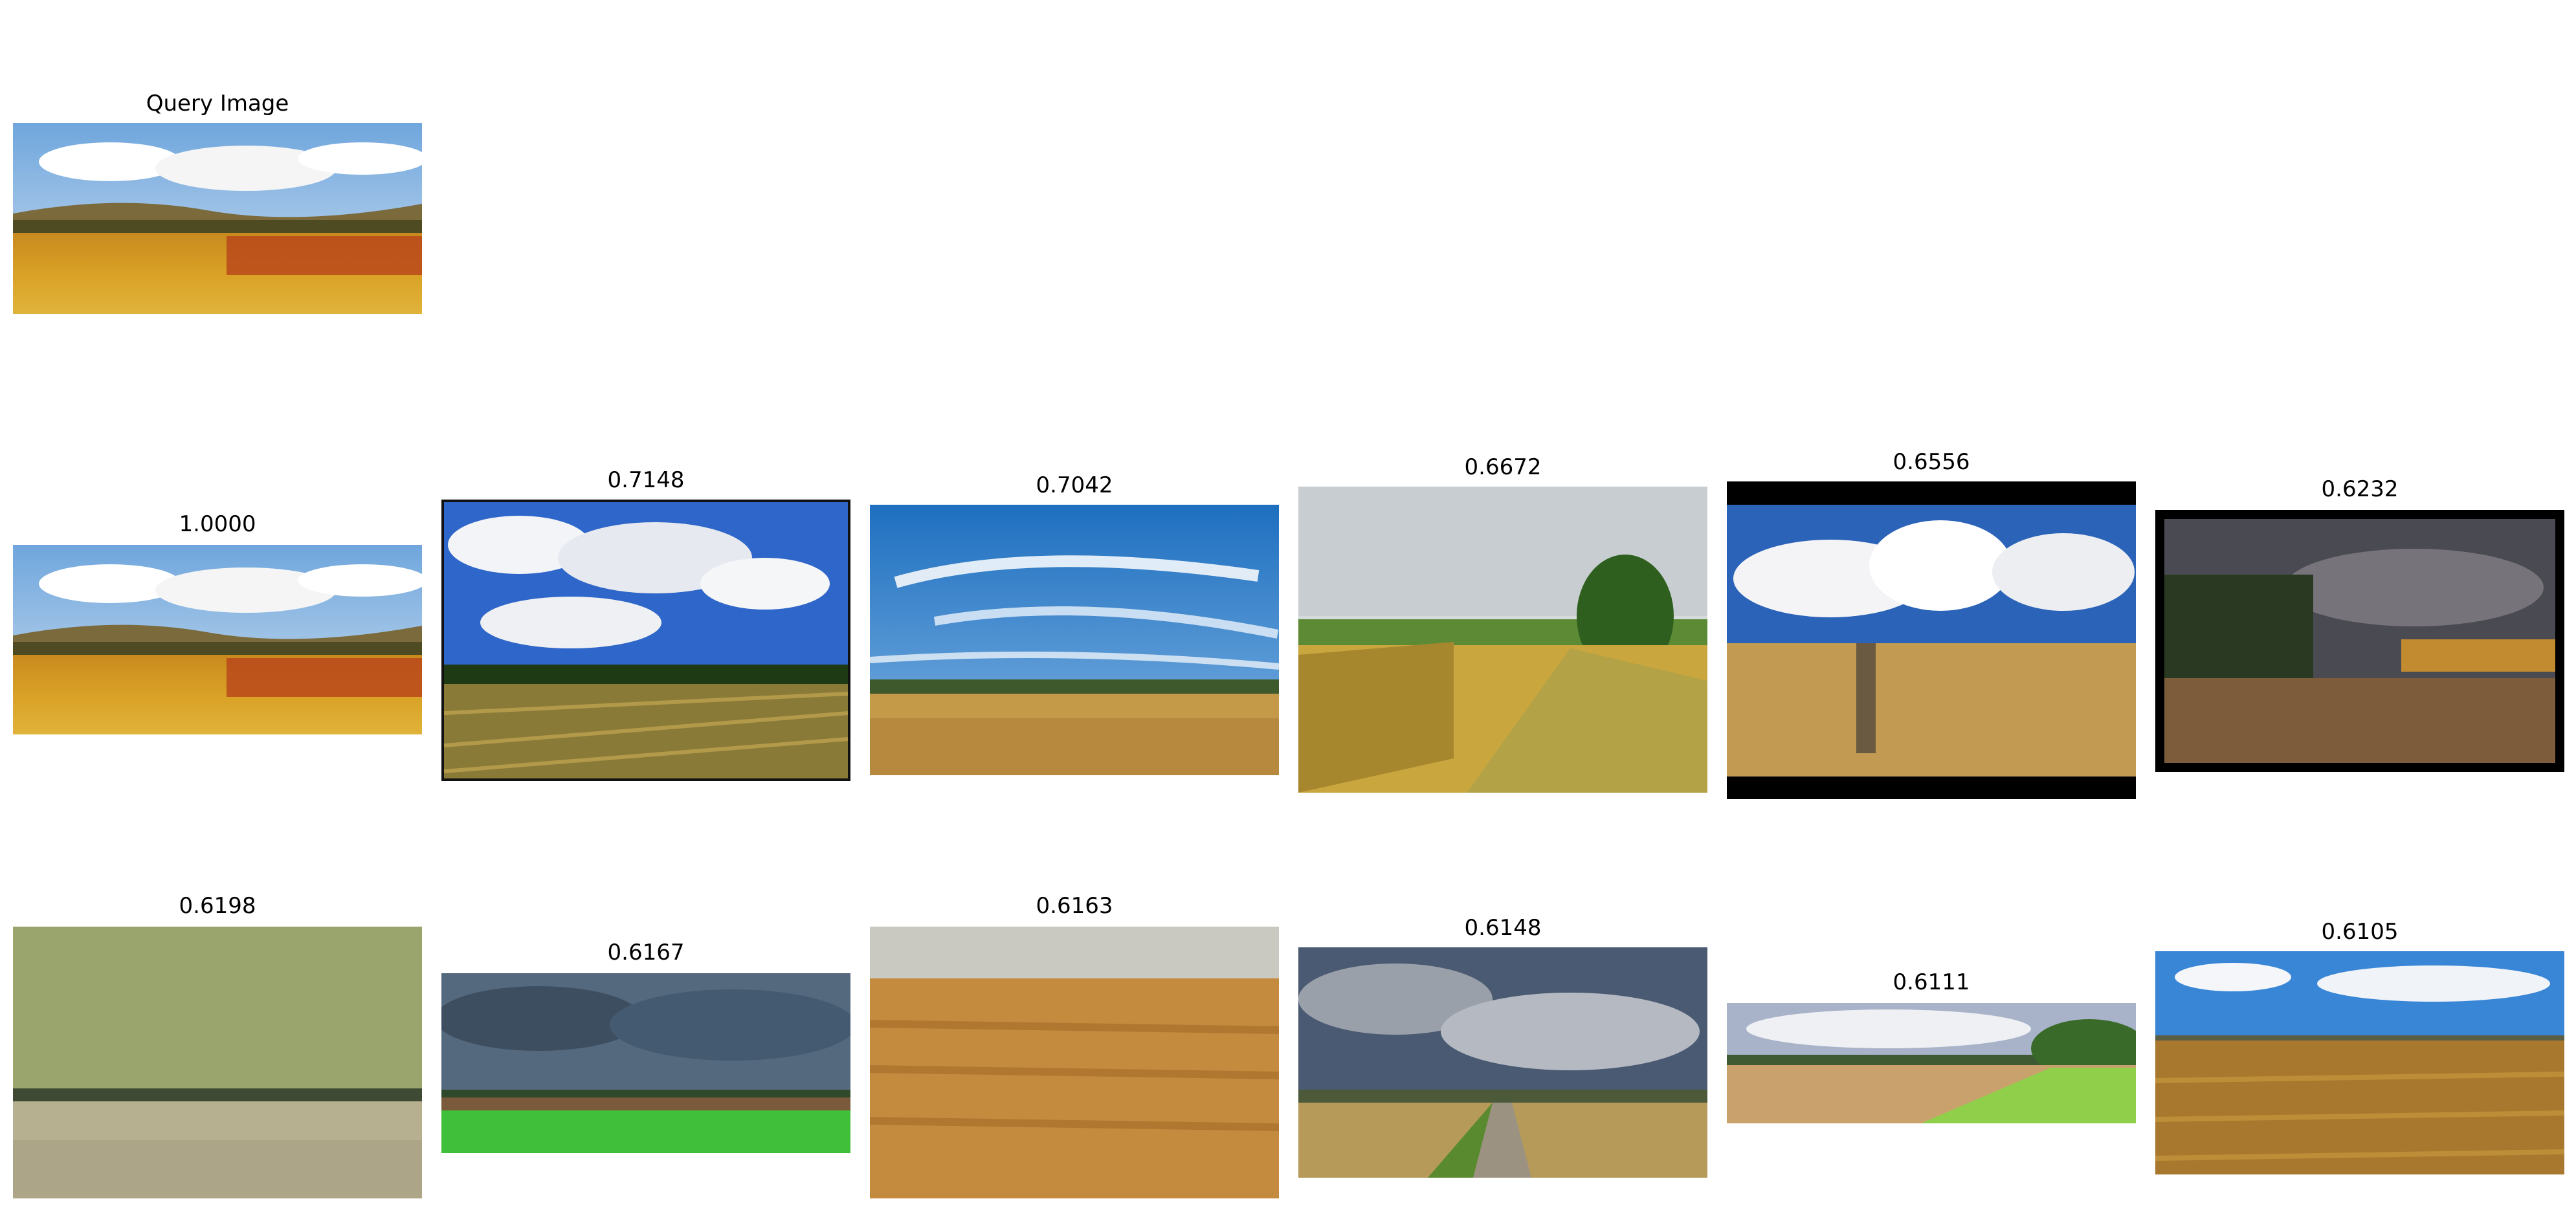 The image size is (2576, 1212). What do you see at coordinates (646, 952) in the screenshot?
I see `similarity-score: 0.6167` at bounding box center [646, 952].